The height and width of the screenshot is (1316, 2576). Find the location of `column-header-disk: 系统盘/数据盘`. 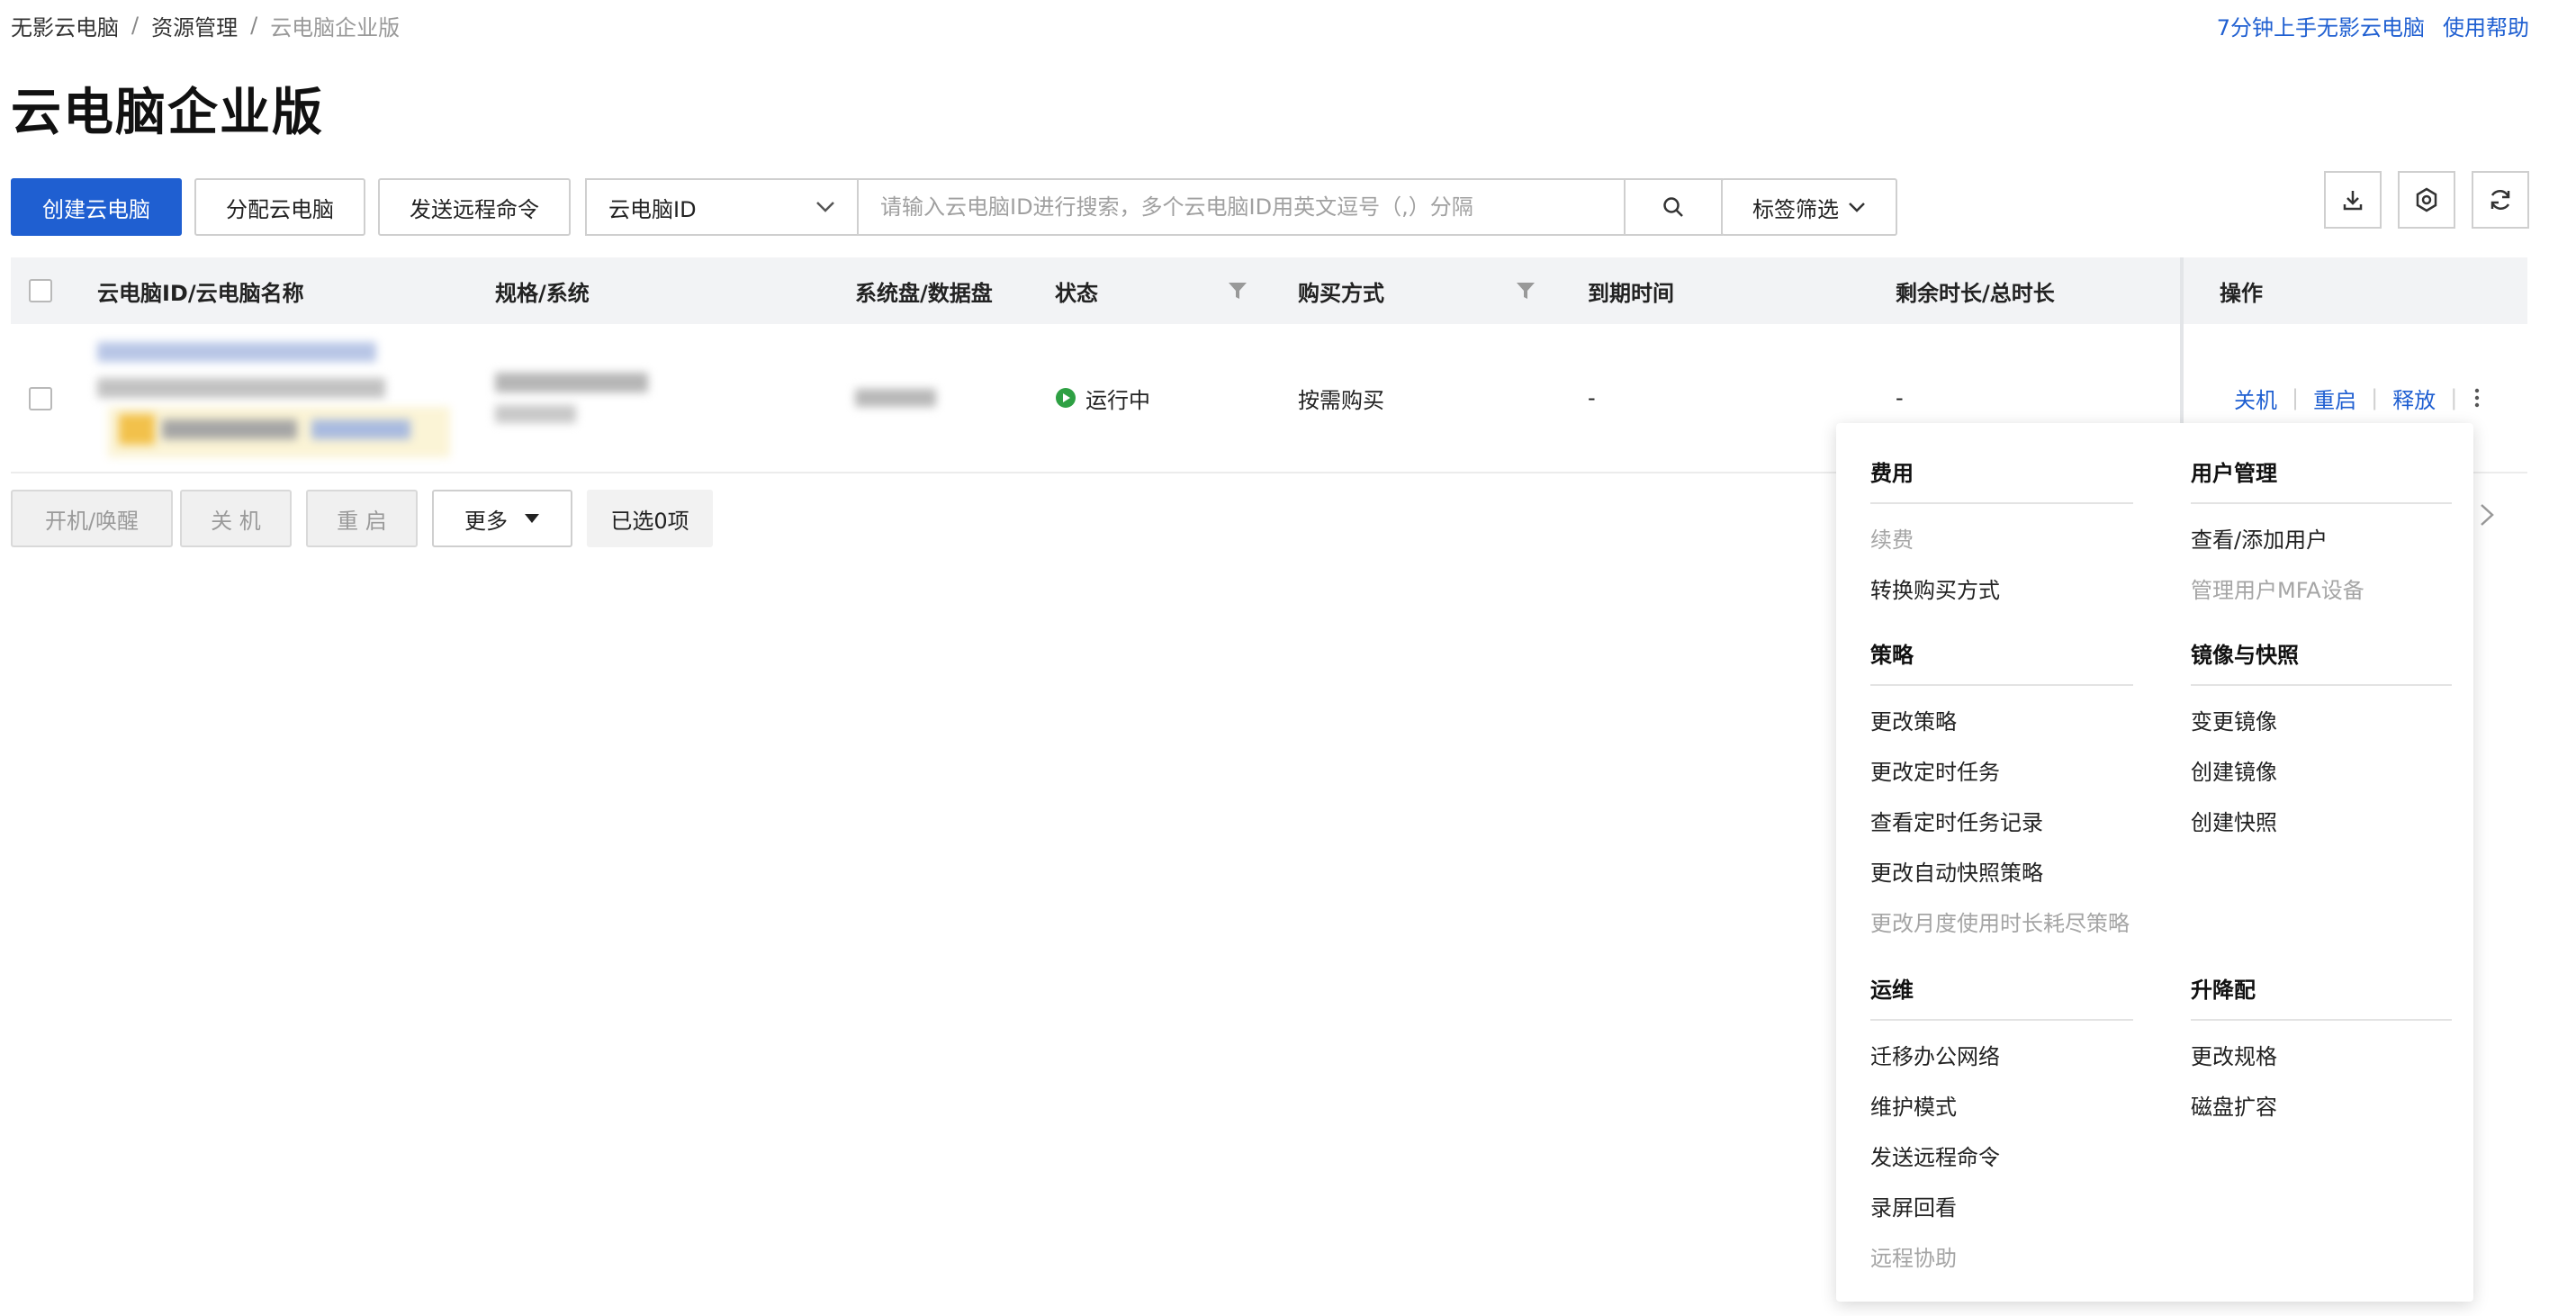

column-header-disk: 系统盘/数据盘 is located at coordinates (924, 293).